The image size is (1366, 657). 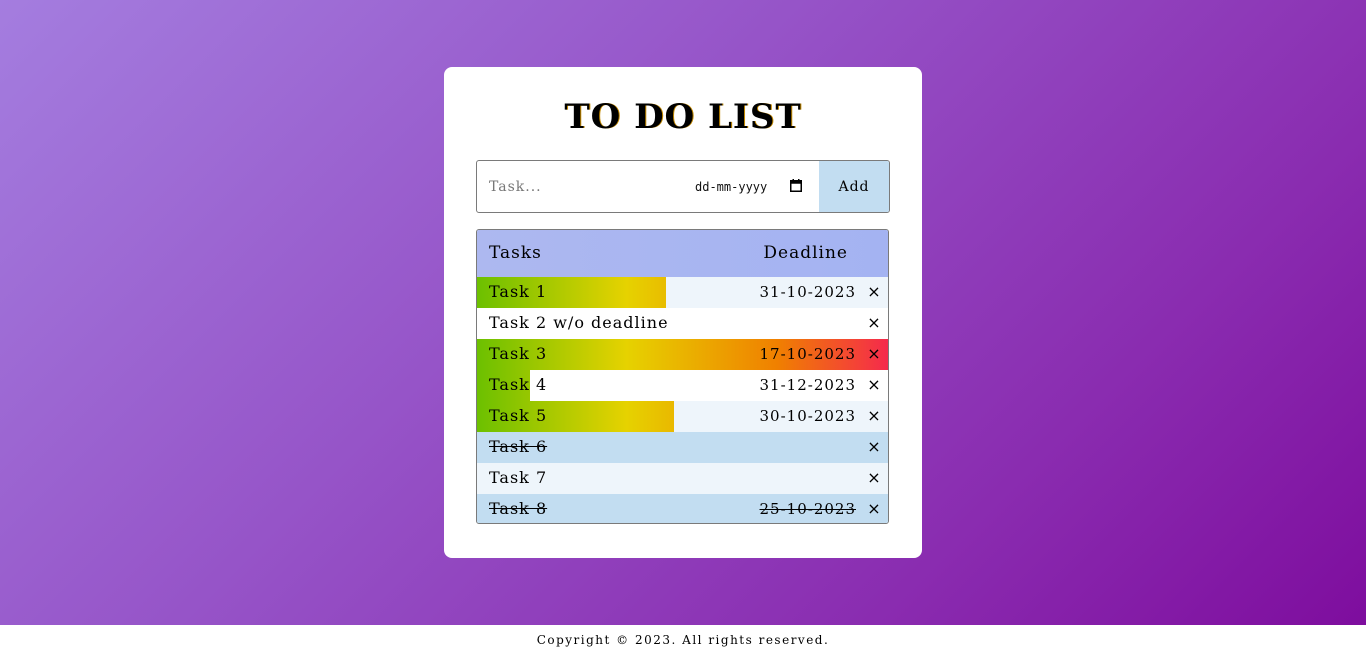 I want to click on task-name: Task 7, so click(x=518, y=477).